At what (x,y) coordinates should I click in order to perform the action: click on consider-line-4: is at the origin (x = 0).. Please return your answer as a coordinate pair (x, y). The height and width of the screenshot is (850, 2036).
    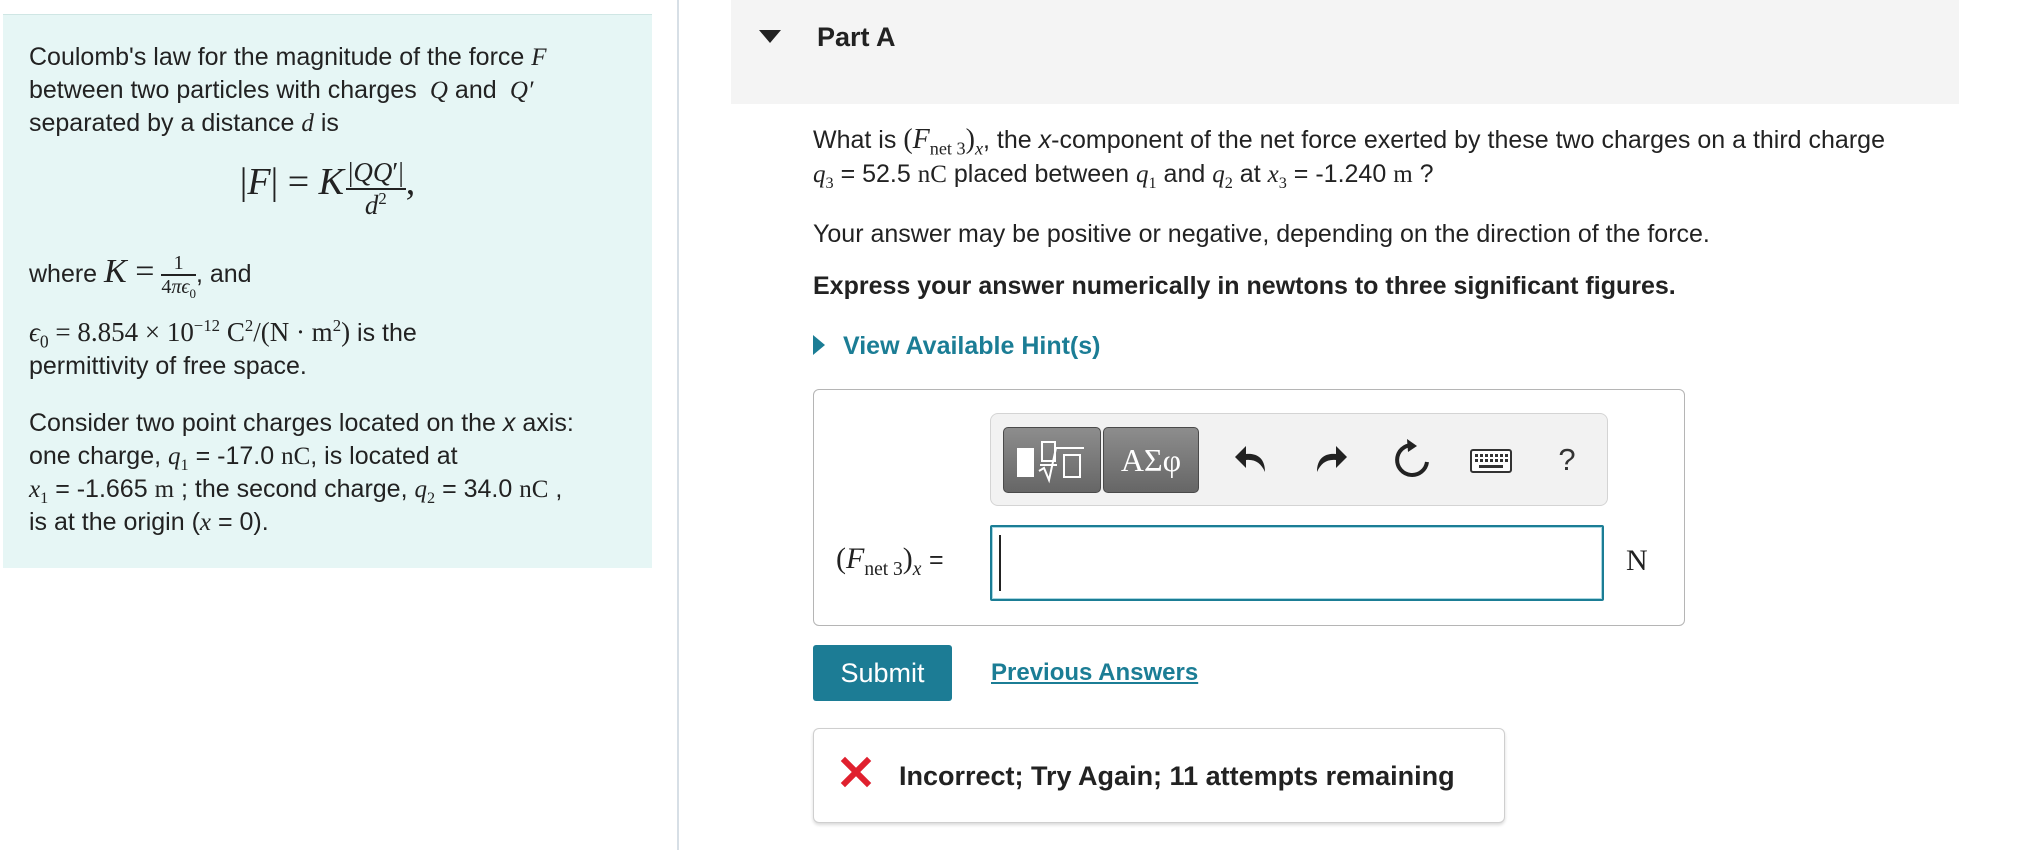
    Looking at the image, I should click on (149, 522).